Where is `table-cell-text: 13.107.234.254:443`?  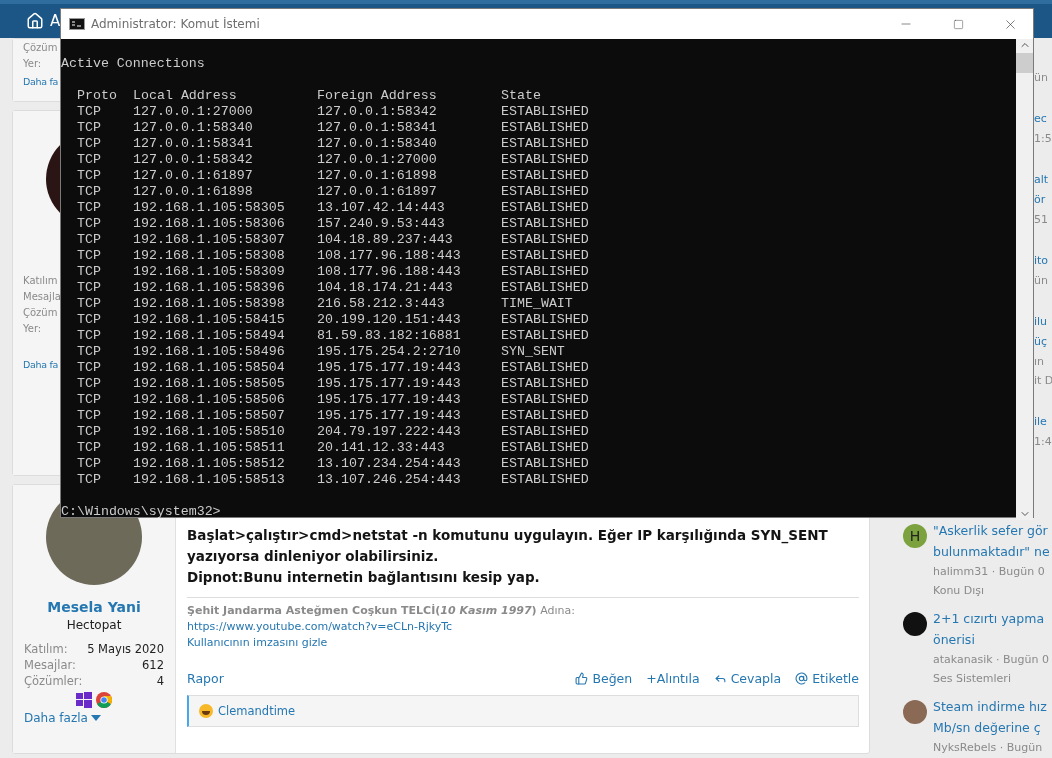 table-cell-text: 13.107.234.254:443 is located at coordinates (389, 464).